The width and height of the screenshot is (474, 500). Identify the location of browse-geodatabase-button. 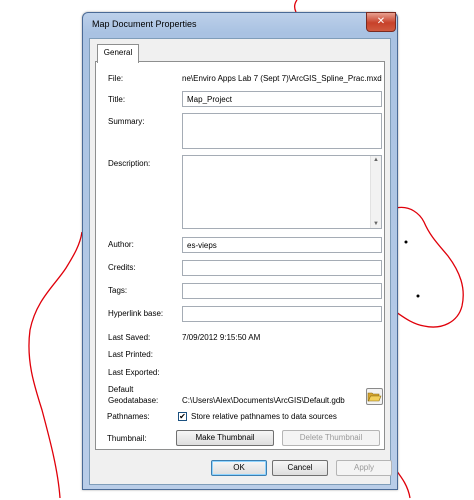
(374, 396).